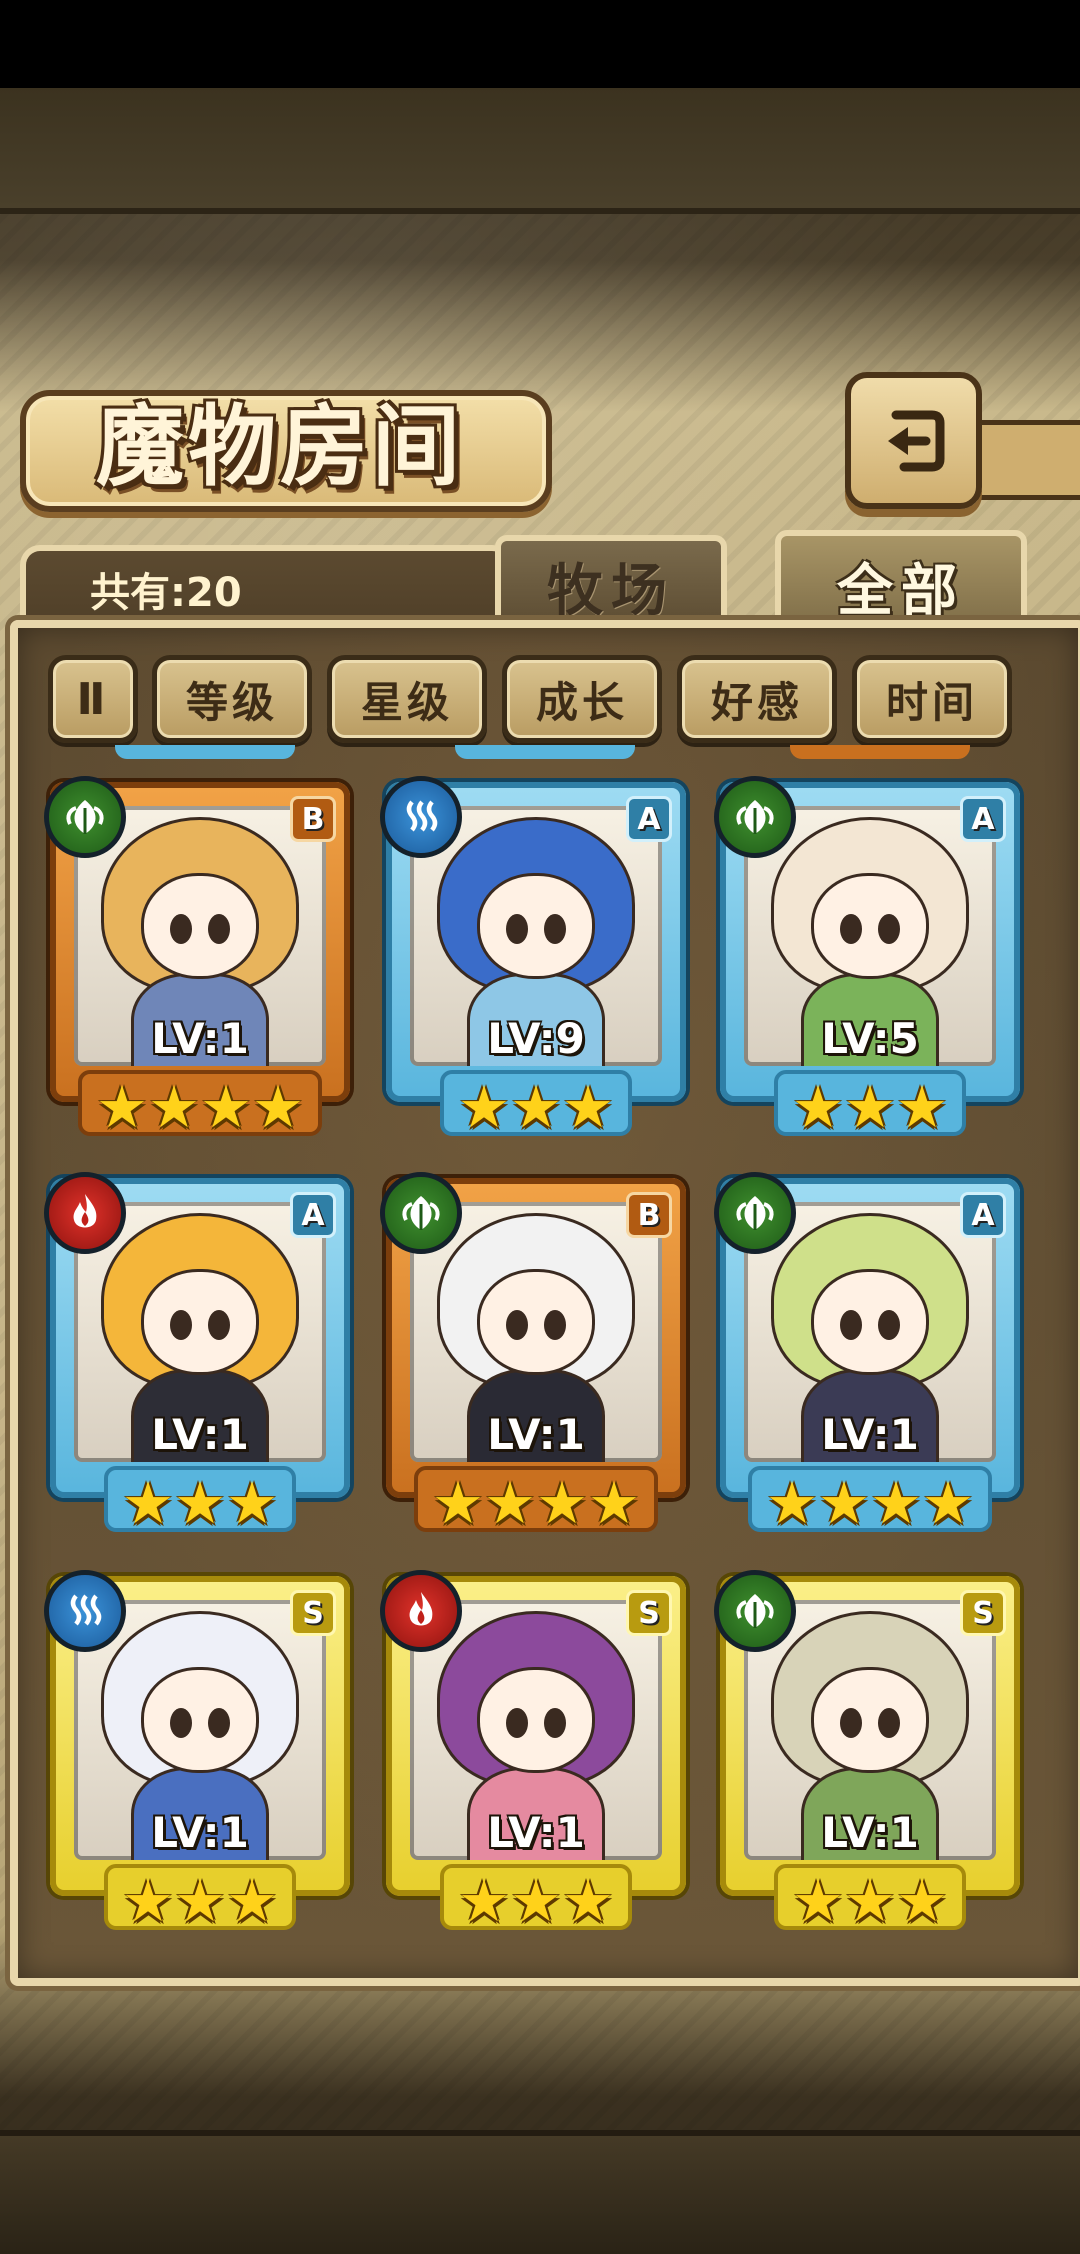 Image resolution: width=1080 pixels, height=2254 pixels. What do you see at coordinates (1027, 460) in the screenshot?
I see `back-button-rail` at bounding box center [1027, 460].